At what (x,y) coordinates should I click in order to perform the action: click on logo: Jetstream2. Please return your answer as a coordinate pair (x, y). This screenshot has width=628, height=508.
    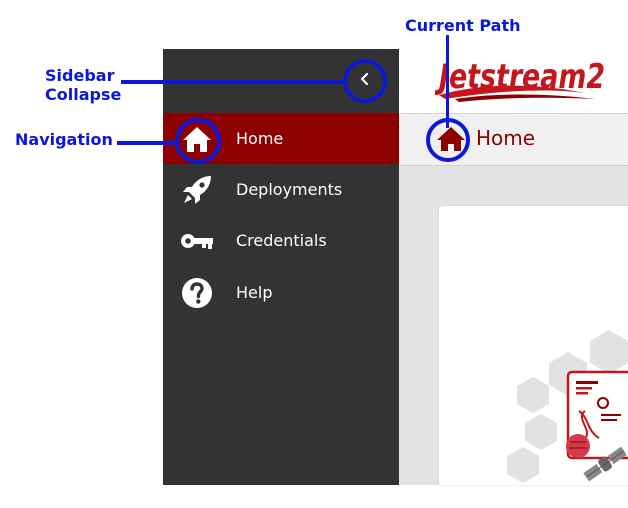
    Looking at the image, I should click on (521, 81).